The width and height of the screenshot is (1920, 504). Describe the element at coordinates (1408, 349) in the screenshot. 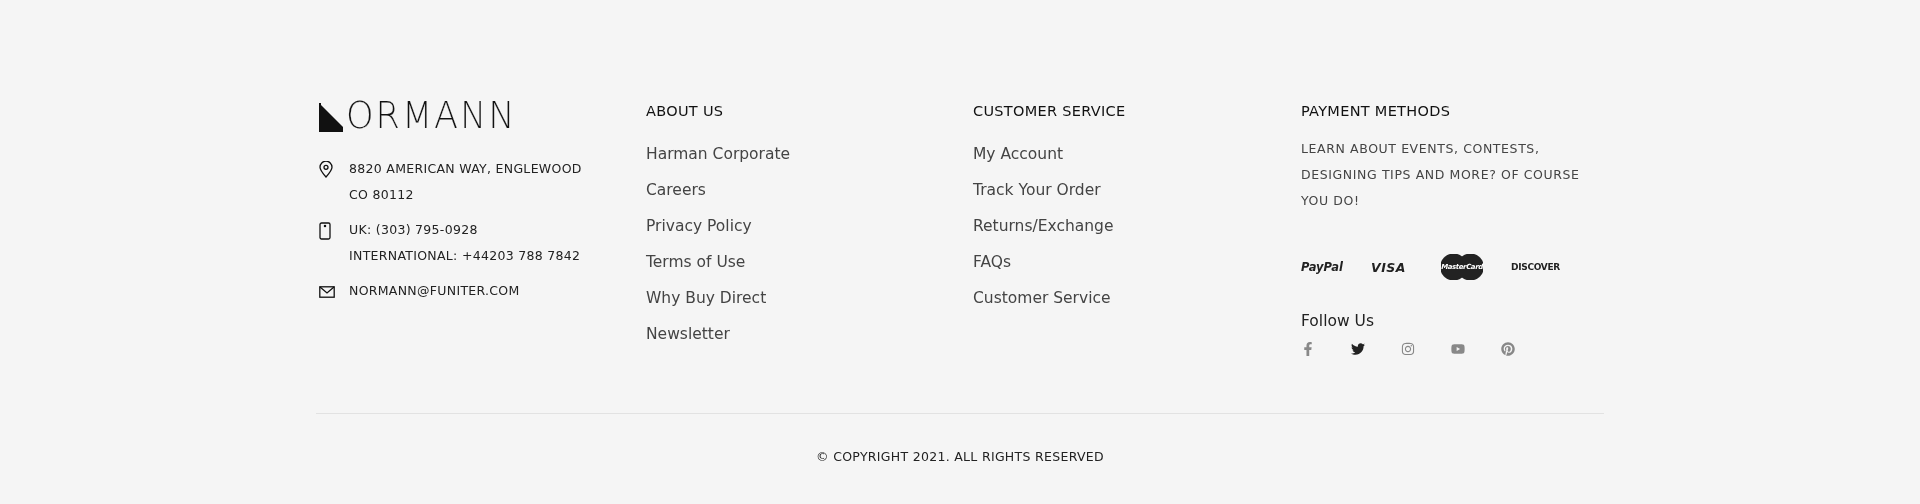

I see `instagram-icon` at that location.